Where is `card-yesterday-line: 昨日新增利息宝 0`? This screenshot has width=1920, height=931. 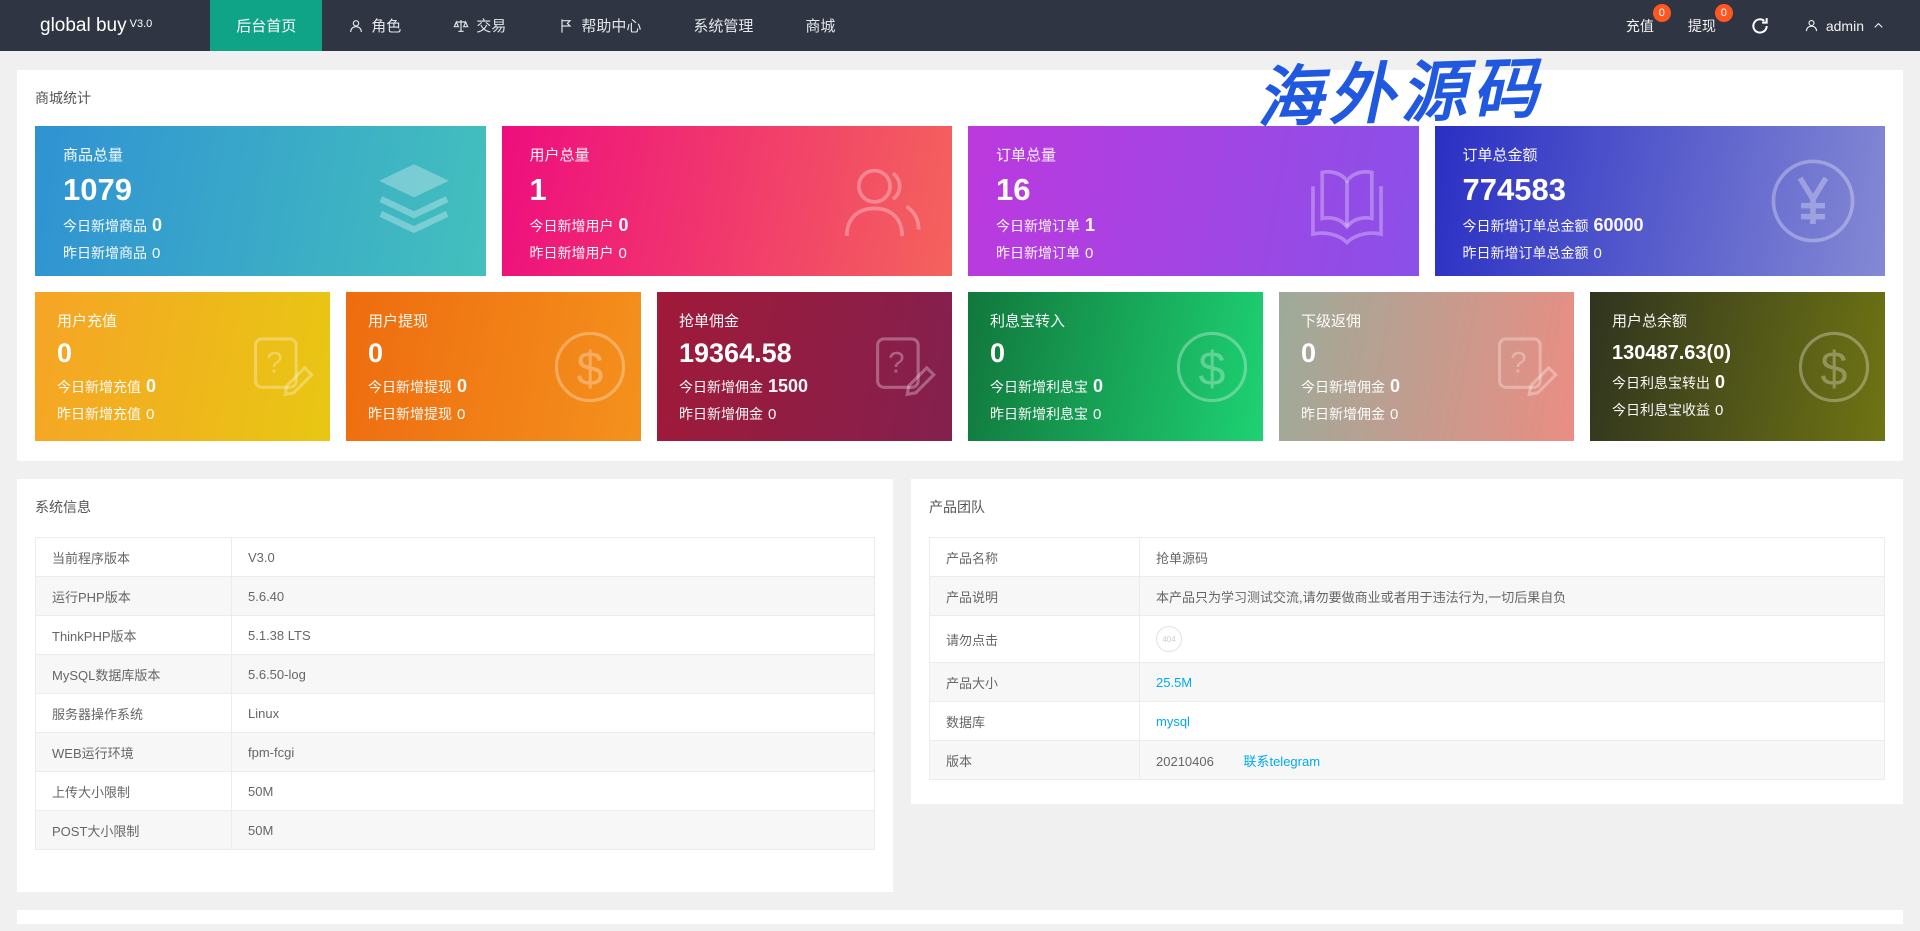 card-yesterday-line: 昨日新增利息宝 0 is located at coordinates (1126, 414).